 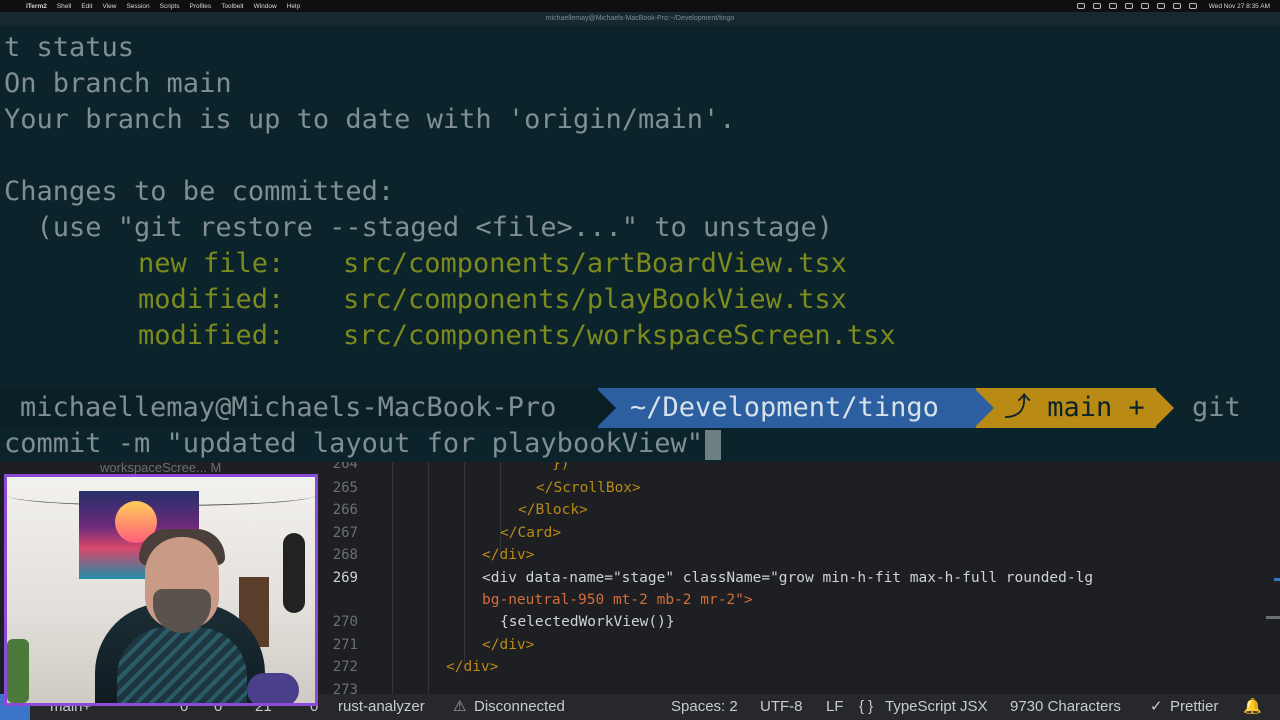 What do you see at coordinates (531, 533) in the screenshot?
I see `code-line: </Card>` at bounding box center [531, 533].